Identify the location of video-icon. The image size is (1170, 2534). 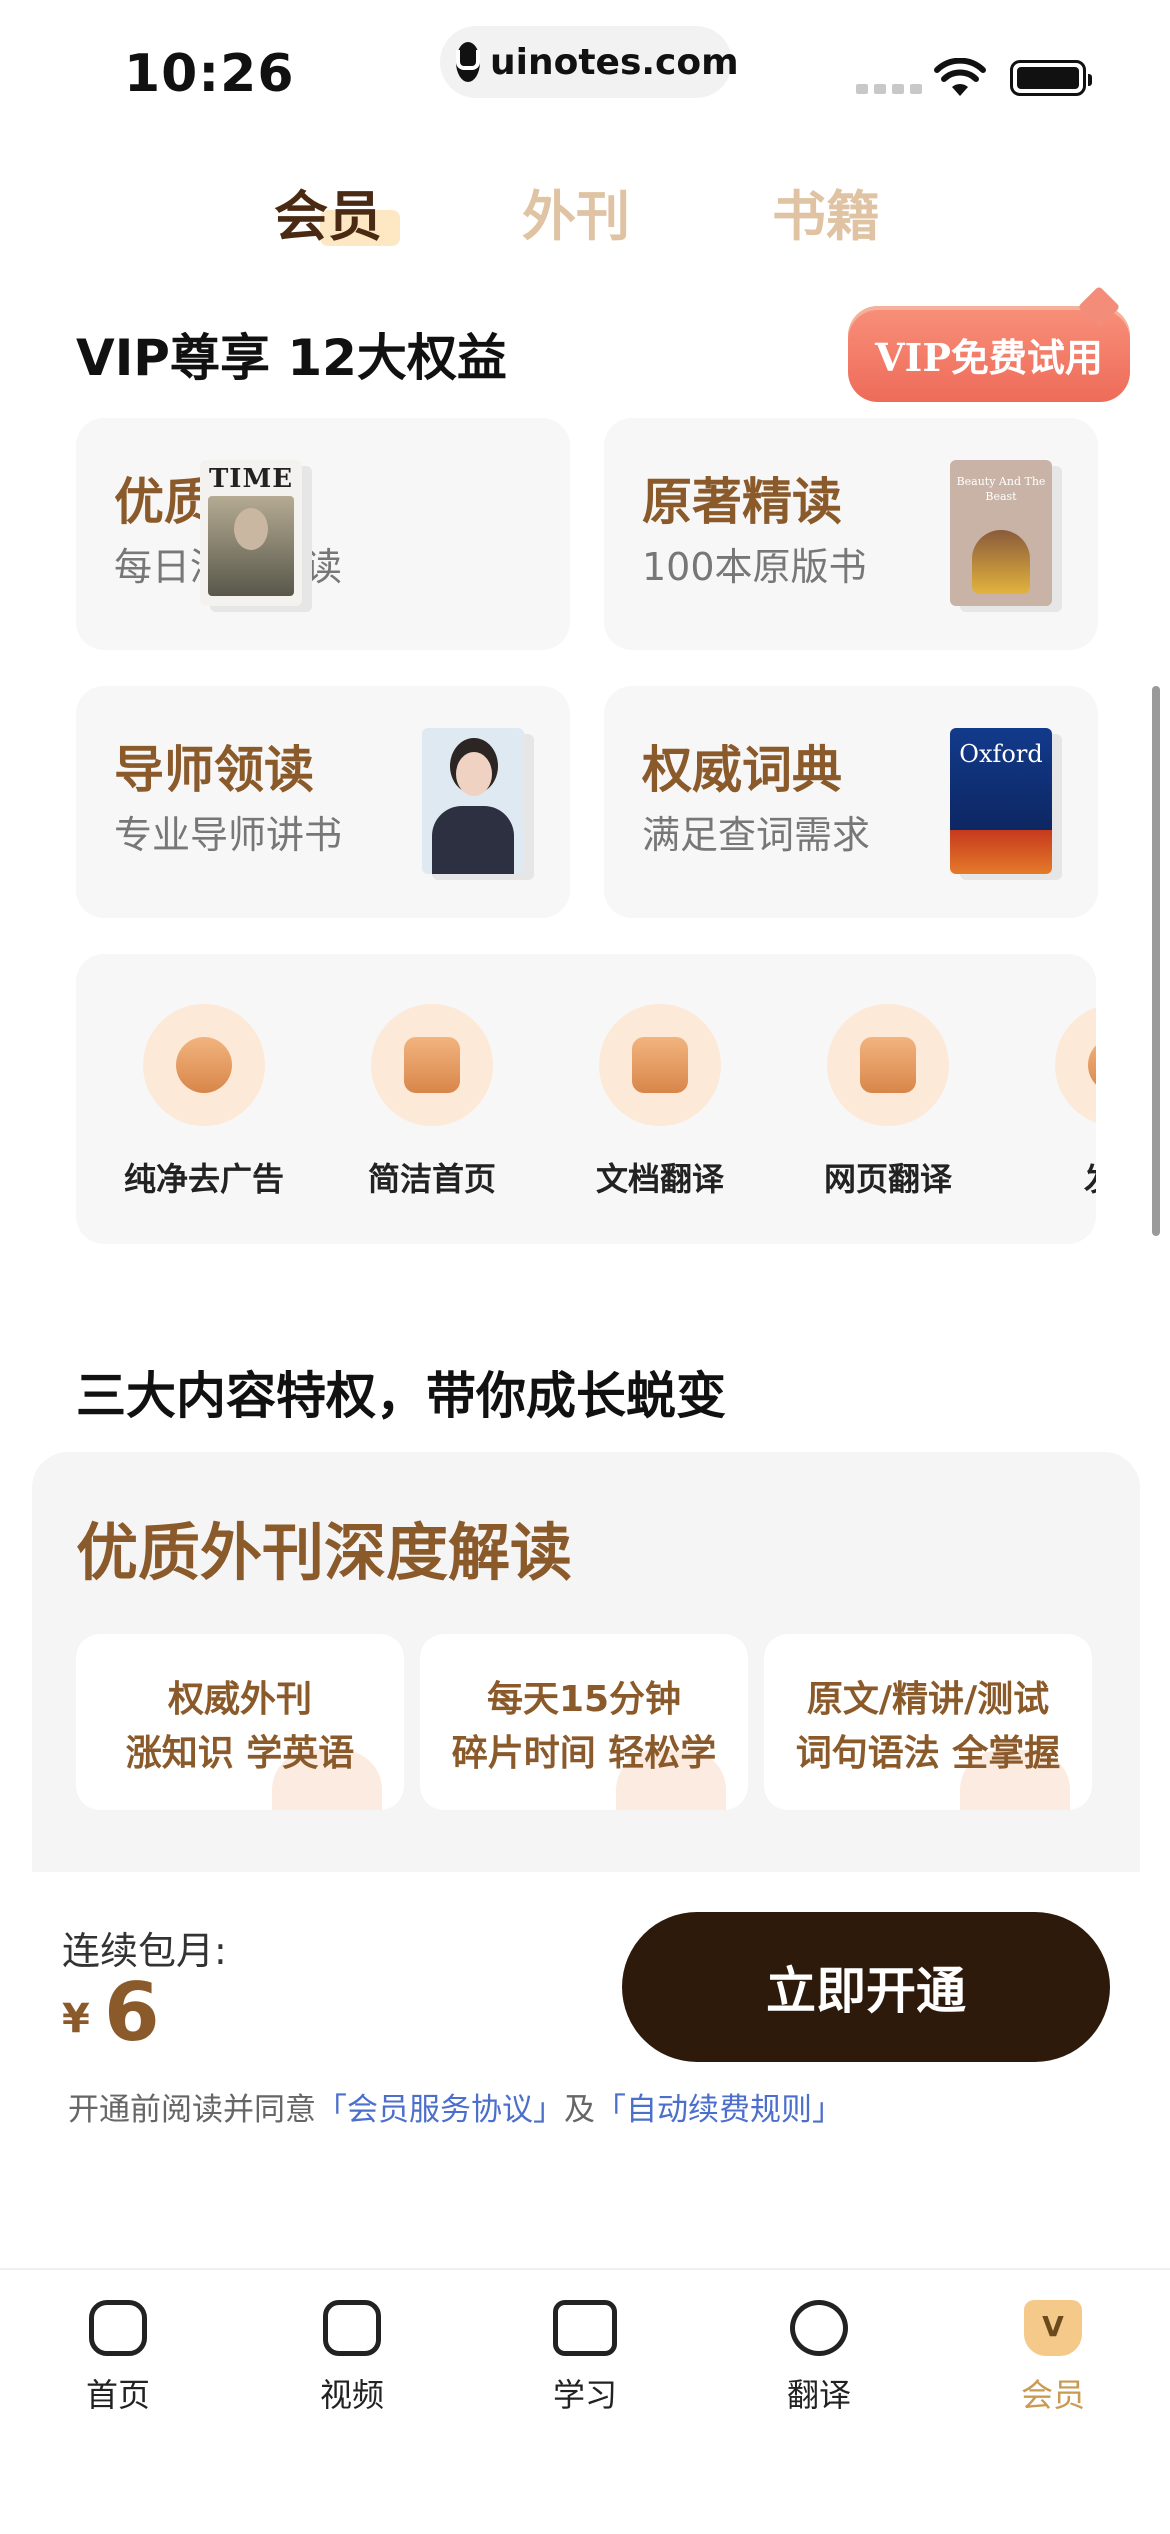
(352, 2328).